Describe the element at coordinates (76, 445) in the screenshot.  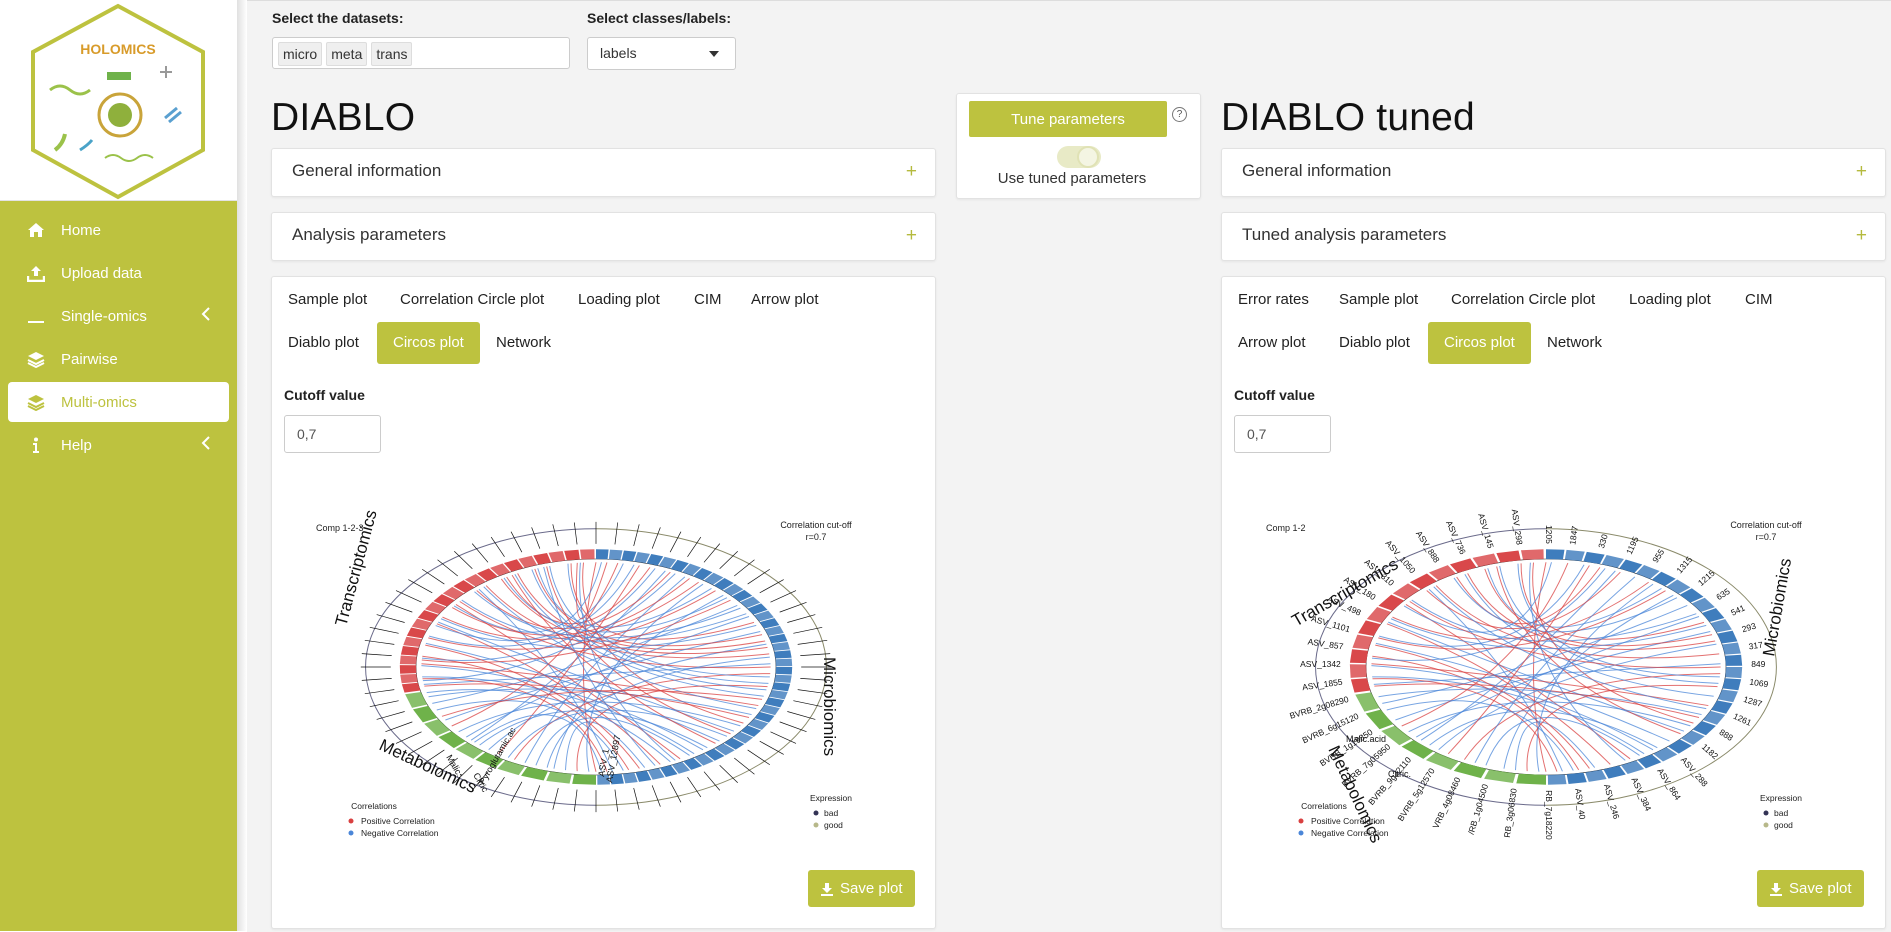
I see `sidebar-item-label: Help` at that location.